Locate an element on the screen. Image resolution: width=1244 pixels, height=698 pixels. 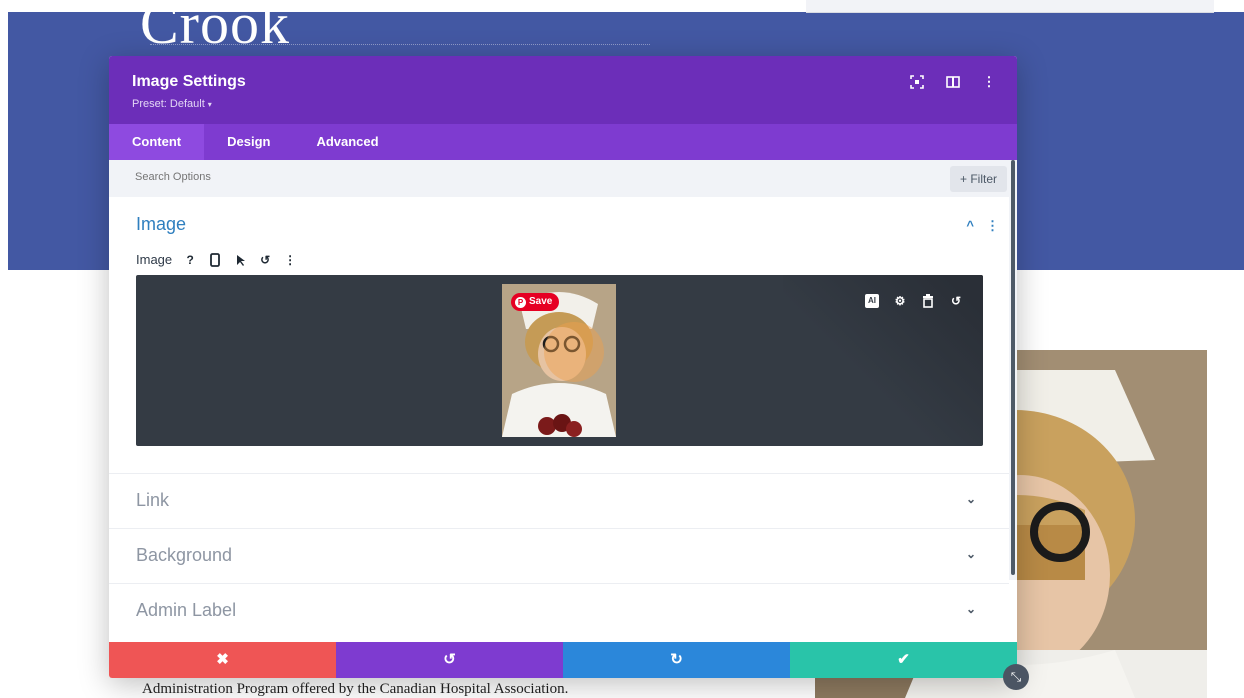
filter-button: + Filter is located at coordinates (978, 179).